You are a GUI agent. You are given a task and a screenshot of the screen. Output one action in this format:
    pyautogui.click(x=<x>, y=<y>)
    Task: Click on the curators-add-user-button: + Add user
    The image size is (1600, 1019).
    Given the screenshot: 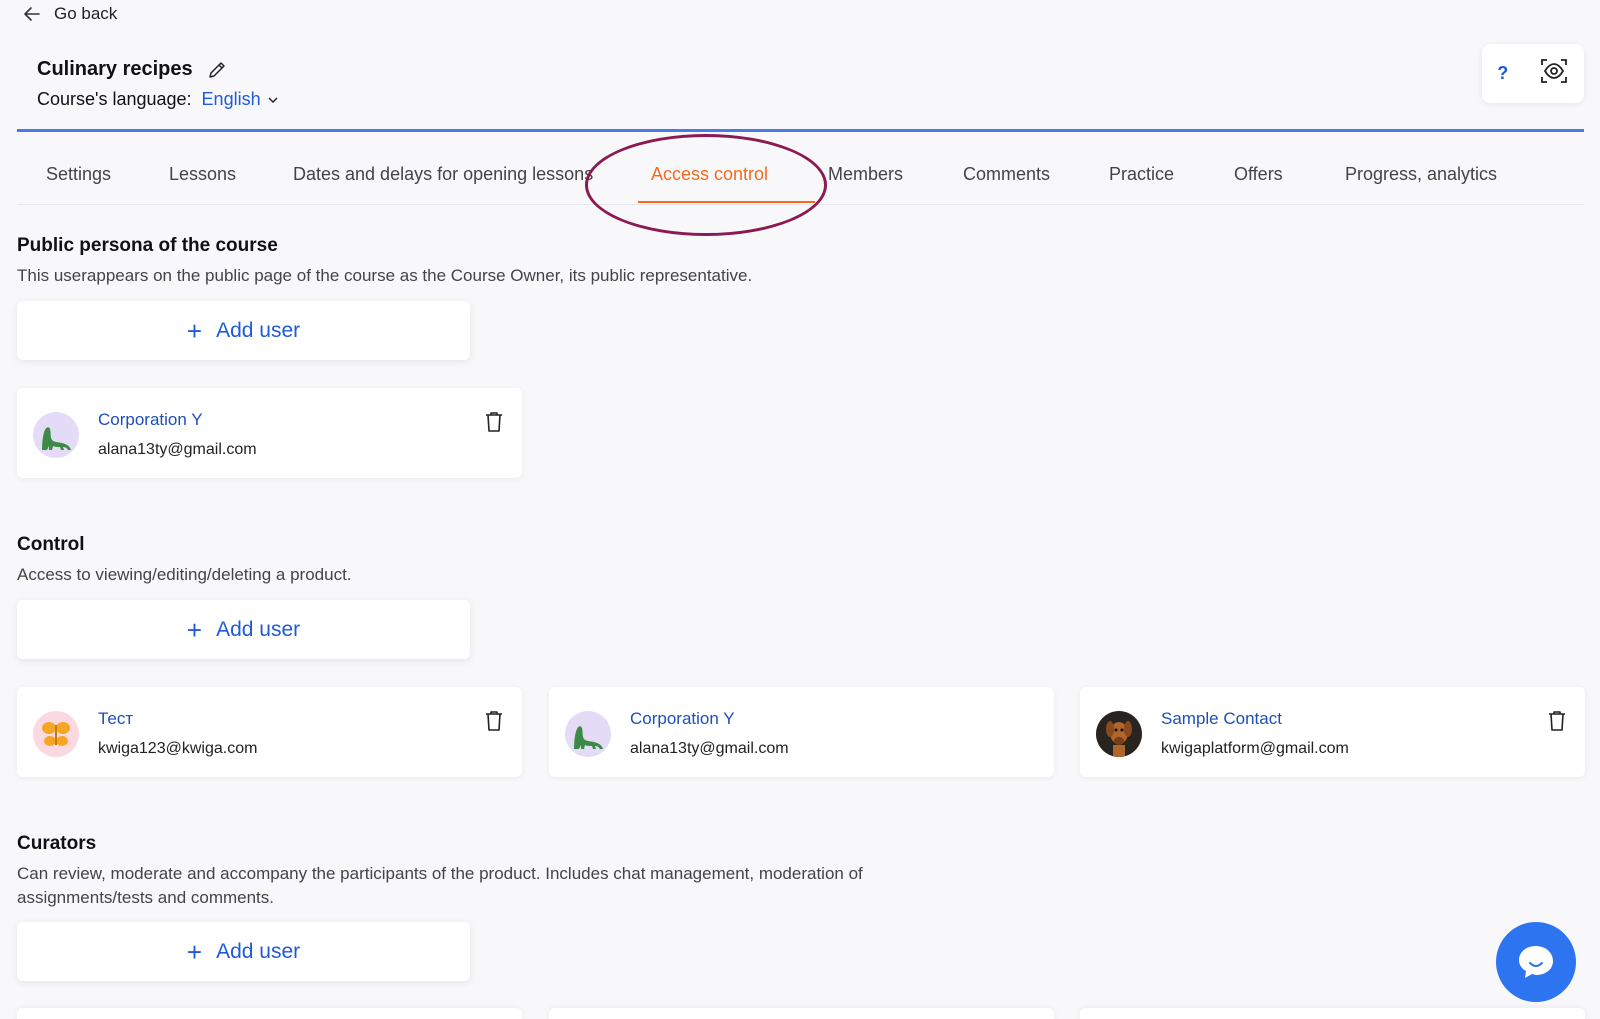 What is the action you would take?
    pyautogui.click(x=243, y=951)
    